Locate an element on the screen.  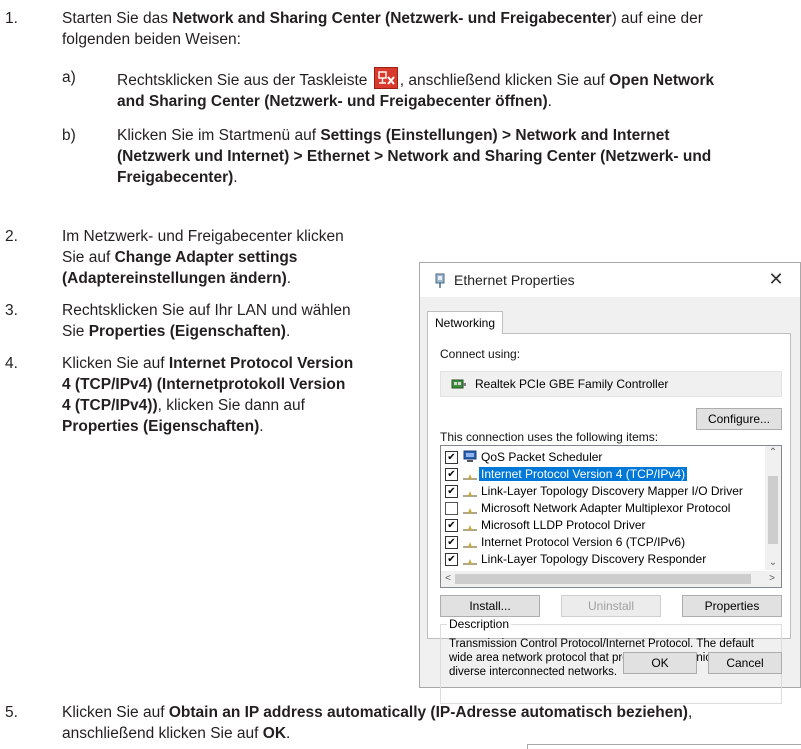
step-4-b1: Internet Protocol Version is located at coordinates (261, 363).